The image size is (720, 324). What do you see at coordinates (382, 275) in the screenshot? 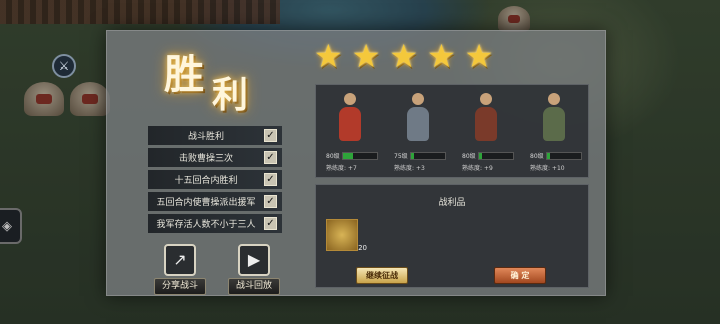
I see `continue-campaign-button: 继续征战` at bounding box center [382, 275].